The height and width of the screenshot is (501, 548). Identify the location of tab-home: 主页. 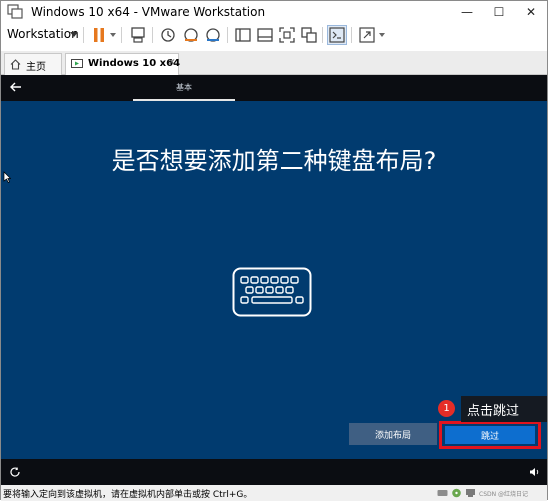
(33, 64).